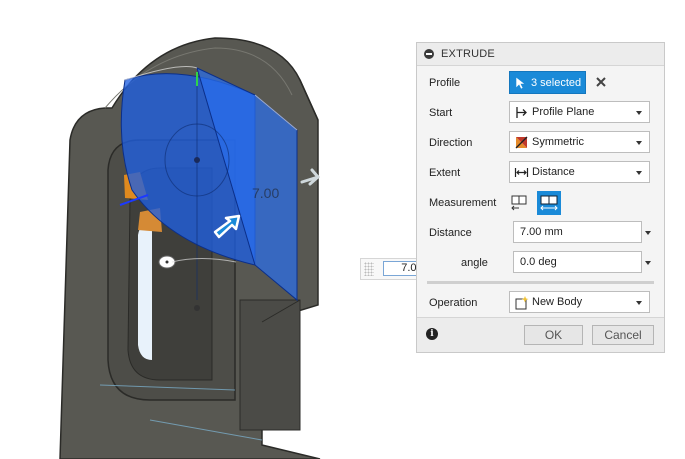 The width and height of the screenshot is (685, 459). Describe the element at coordinates (577, 232) in the screenshot. I see `distance-field: 7.00 mm` at that location.